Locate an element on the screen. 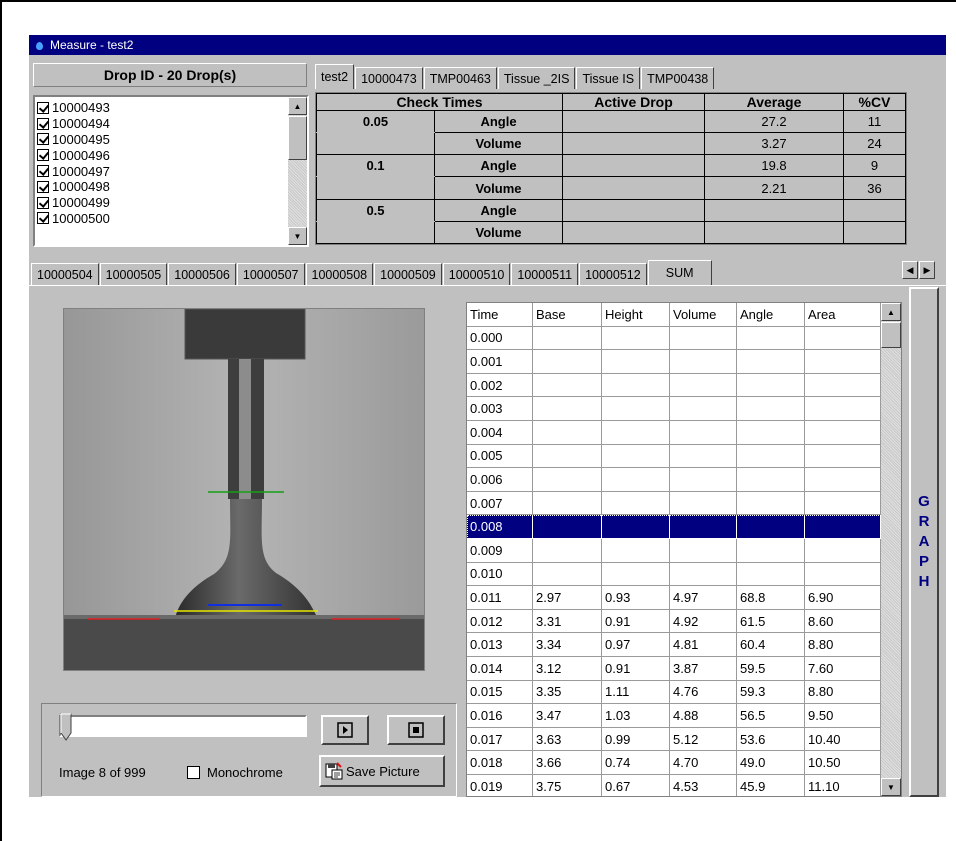 Image resolution: width=956 pixels, height=841 pixels. grid-header-cell: Base is located at coordinates (567, 315).